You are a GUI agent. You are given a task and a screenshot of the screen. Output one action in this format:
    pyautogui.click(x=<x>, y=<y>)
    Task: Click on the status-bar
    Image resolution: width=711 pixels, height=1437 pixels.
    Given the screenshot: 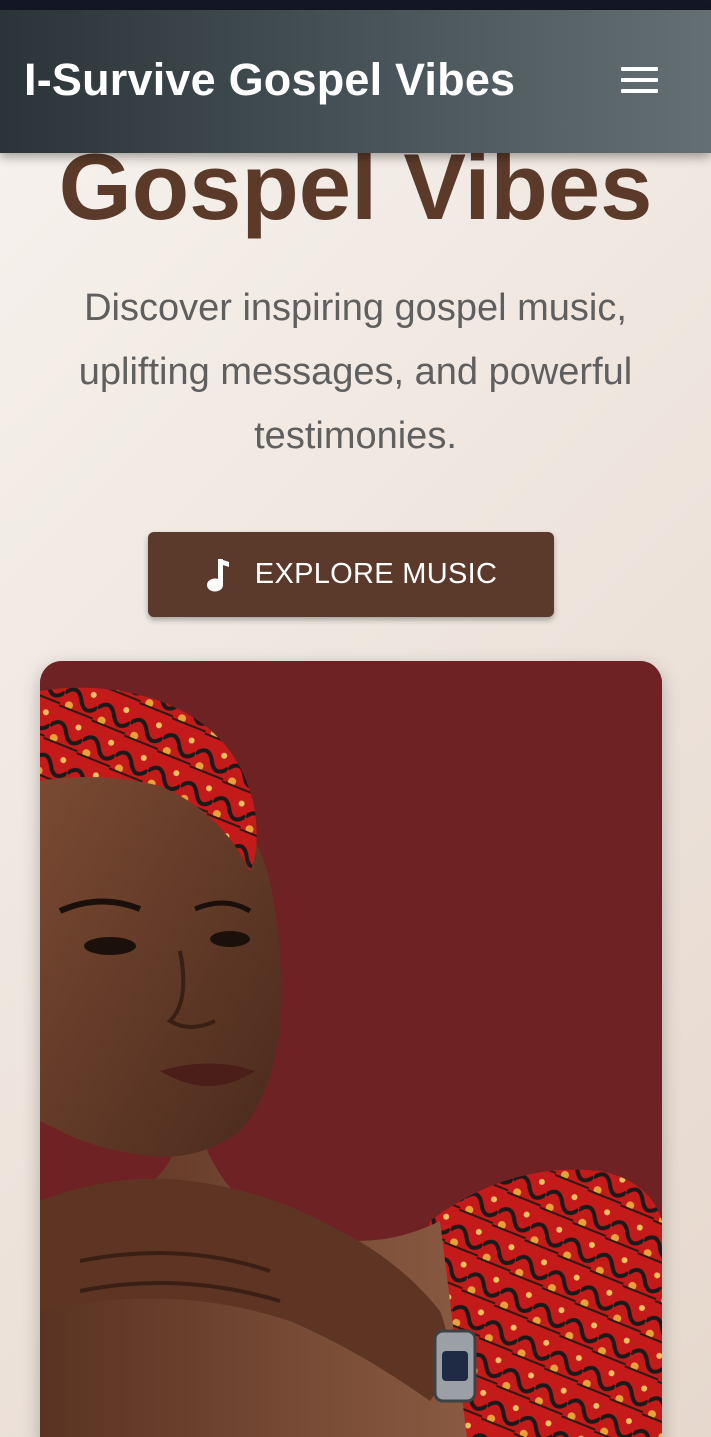 What is the action you would take?
    pyautogui.click(x=355, y=5)
    